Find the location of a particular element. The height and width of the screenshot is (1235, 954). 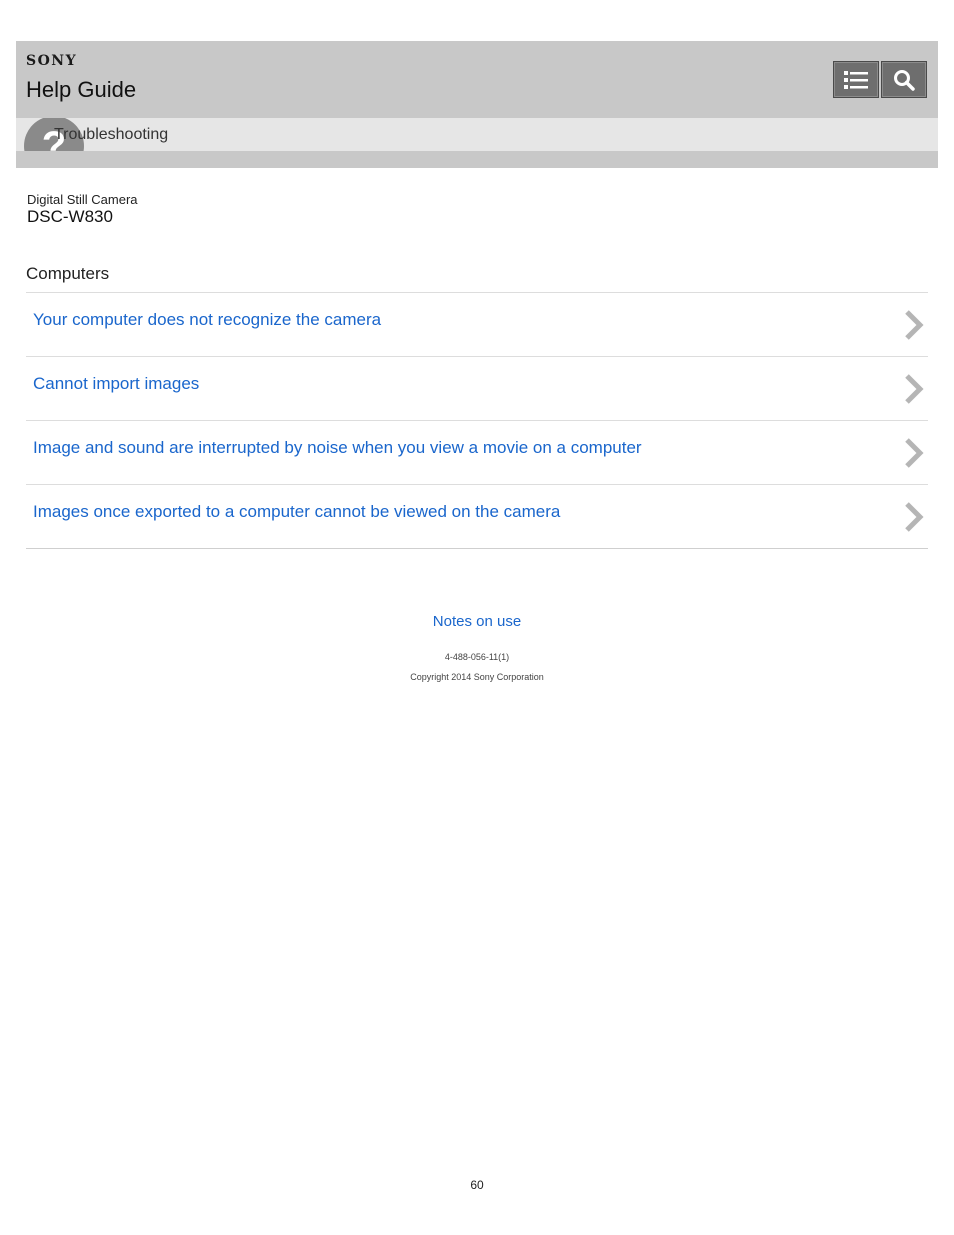

search-icon is located at coordinates (904, 80).